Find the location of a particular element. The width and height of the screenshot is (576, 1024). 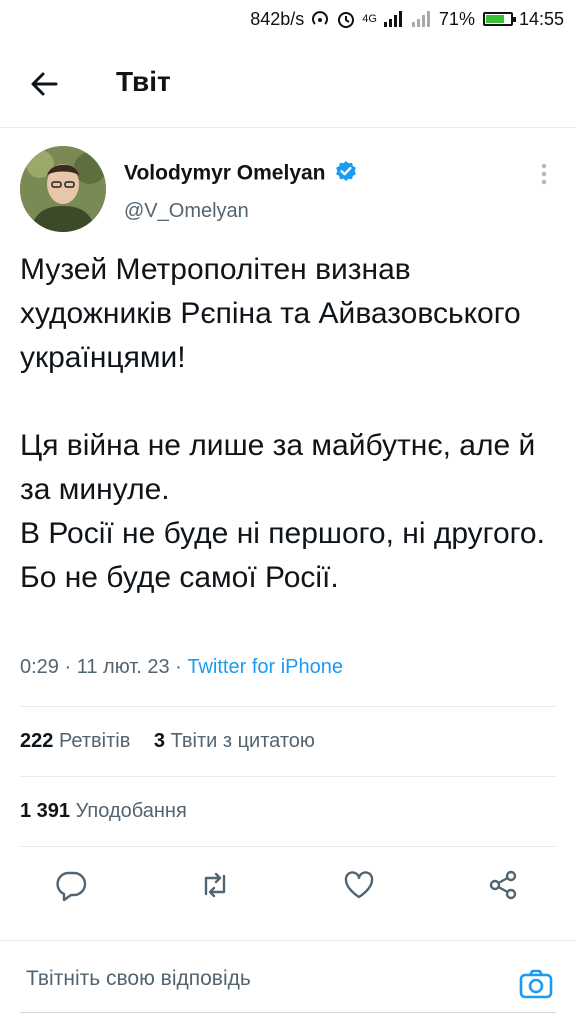

author-handle: @V_Omelyan is located at coordinates (186, 211).